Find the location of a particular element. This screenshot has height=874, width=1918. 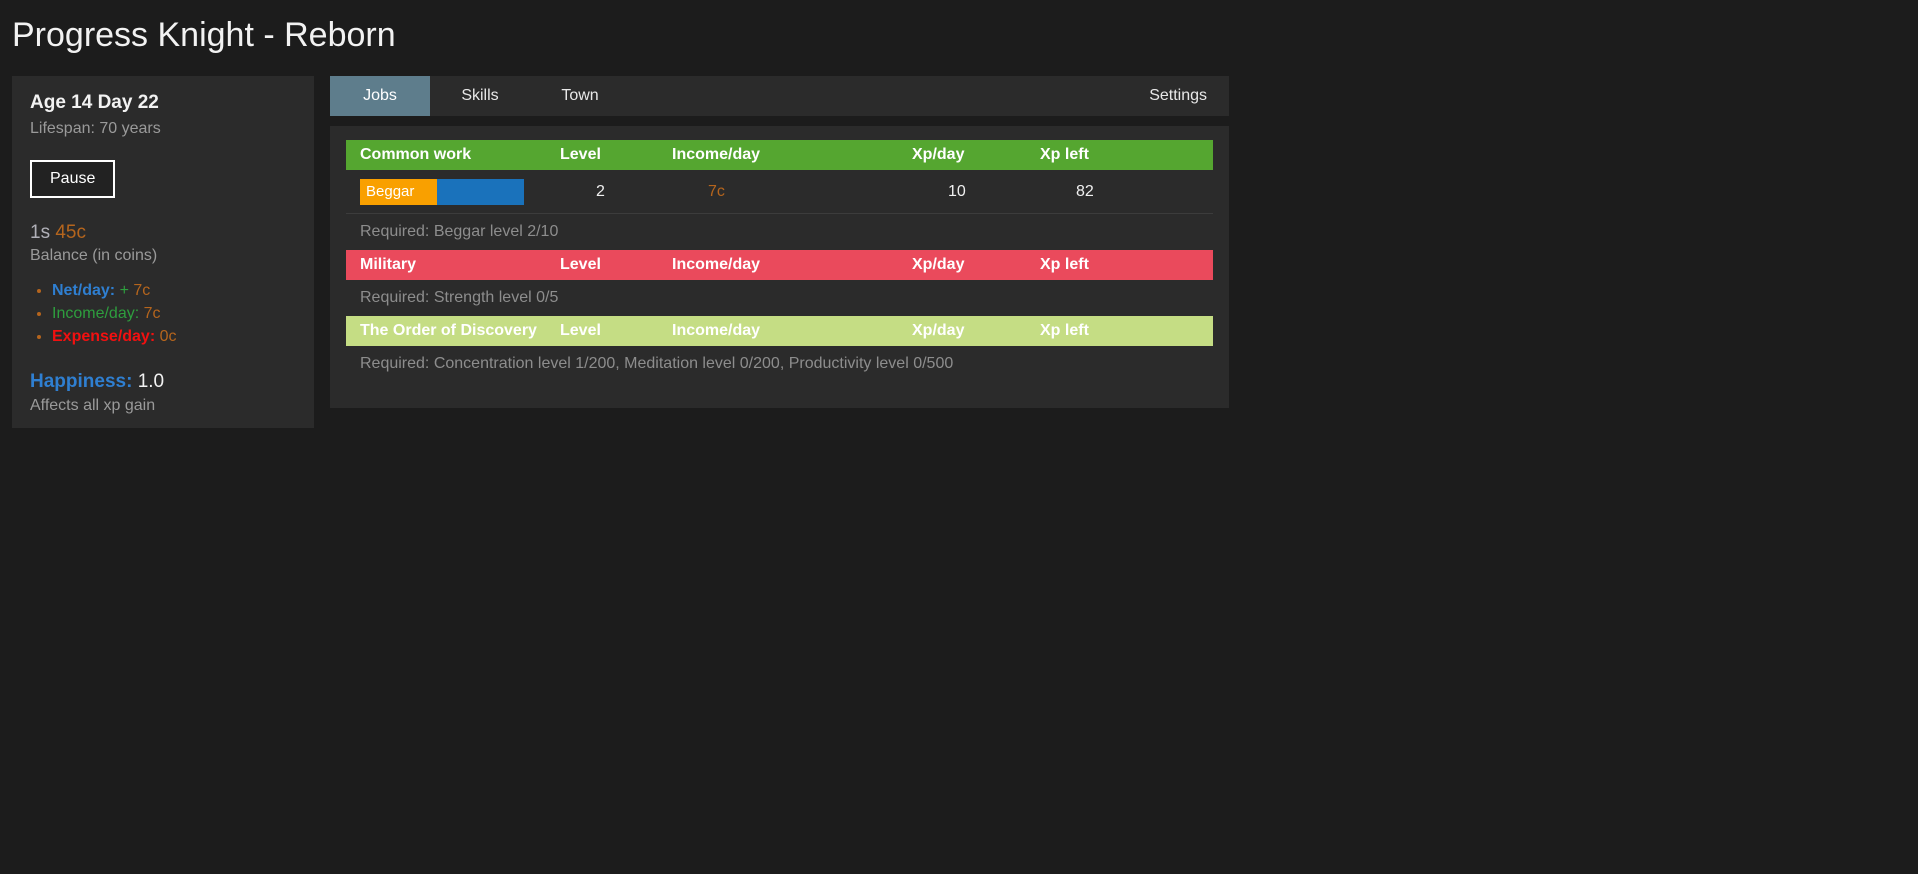

expense-value: 0c is located at coordinates (168, 337).